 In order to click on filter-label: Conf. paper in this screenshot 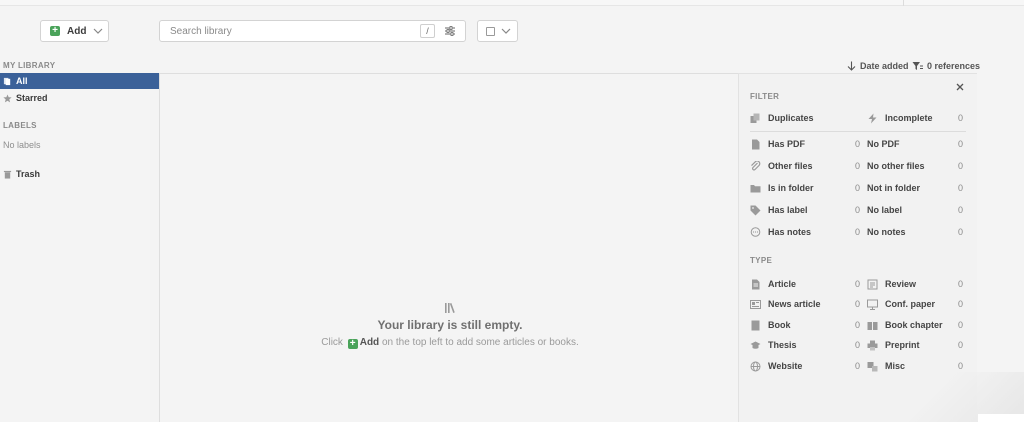, I will do `click(910, 304)`.